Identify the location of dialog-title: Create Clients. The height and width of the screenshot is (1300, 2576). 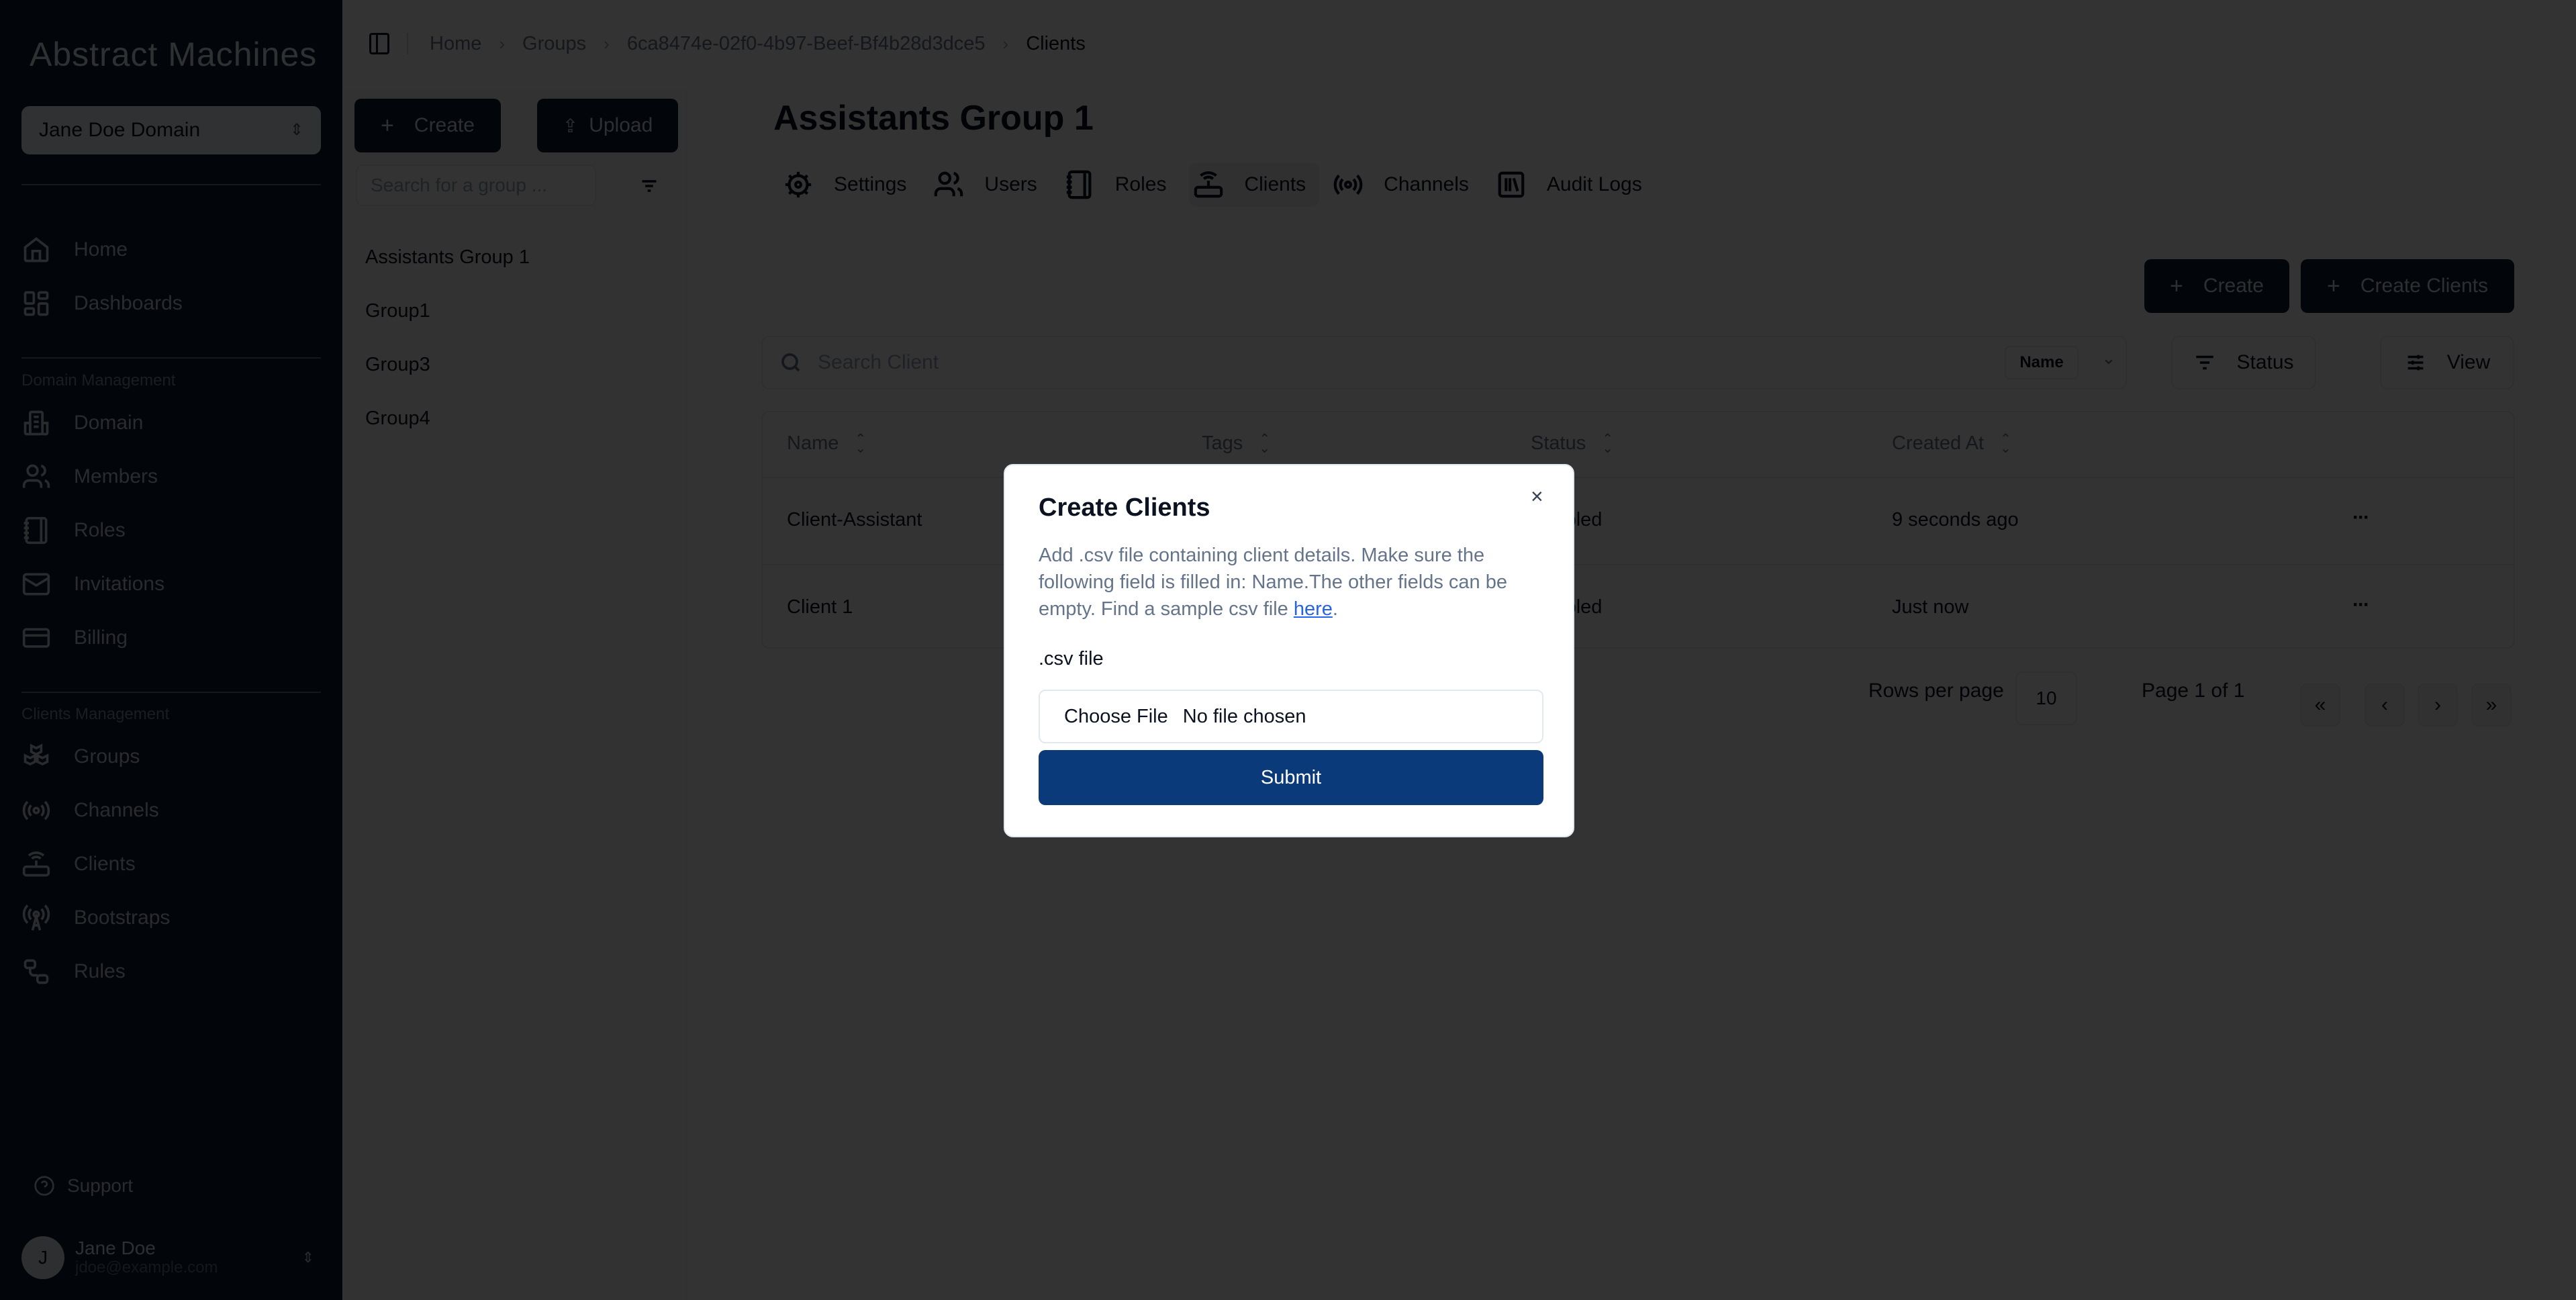
(1124, 508).